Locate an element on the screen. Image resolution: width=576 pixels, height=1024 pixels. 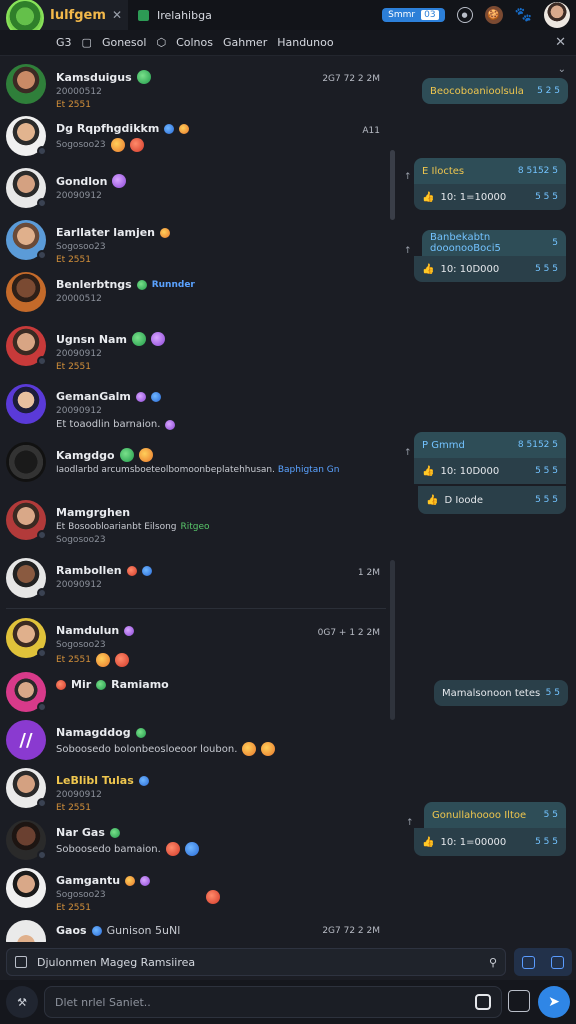
chat-time: 0G7 + 1 2 2M is located at coordinates (348, 633).